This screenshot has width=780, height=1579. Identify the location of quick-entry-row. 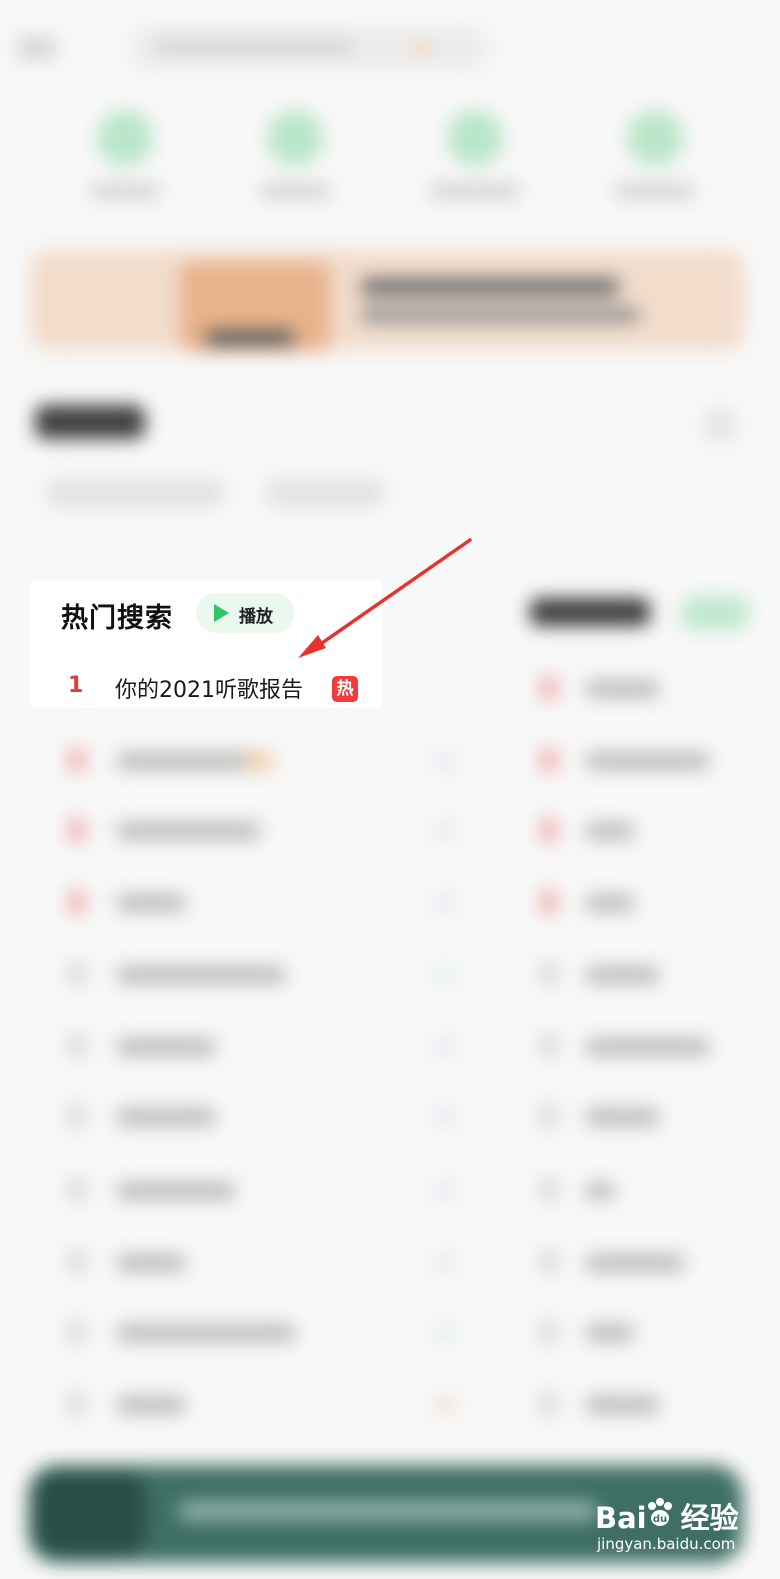
(390, 165).